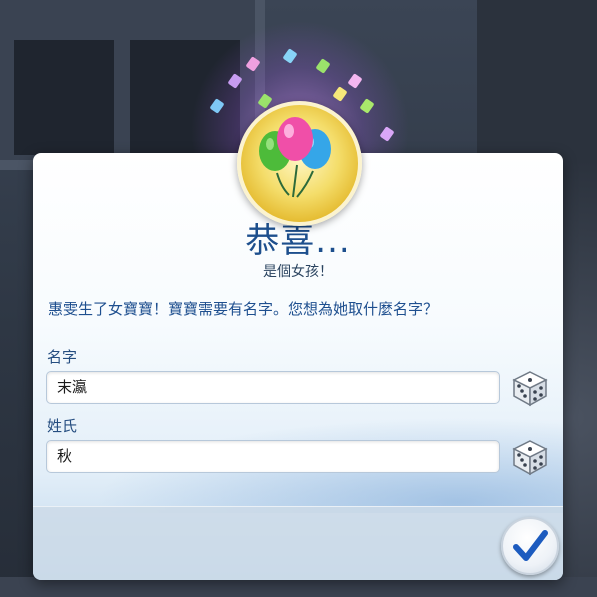 The width and height of the screenshot is (597, 597). What do you see at coordinates (298, 587) in the screenshot?
I see `background-floor` at bounding box center [298, 587].